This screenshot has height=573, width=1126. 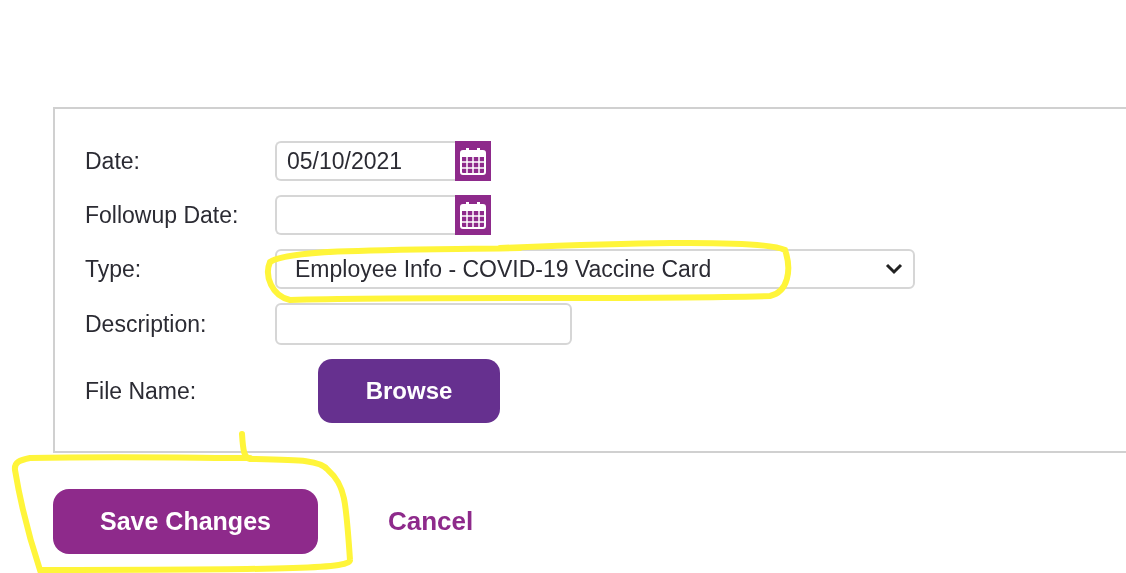 What do you see at coordinates (365, 161) in the screenshot?
I see `date-field: 05/10/2021` at bounding box center [365, 161].